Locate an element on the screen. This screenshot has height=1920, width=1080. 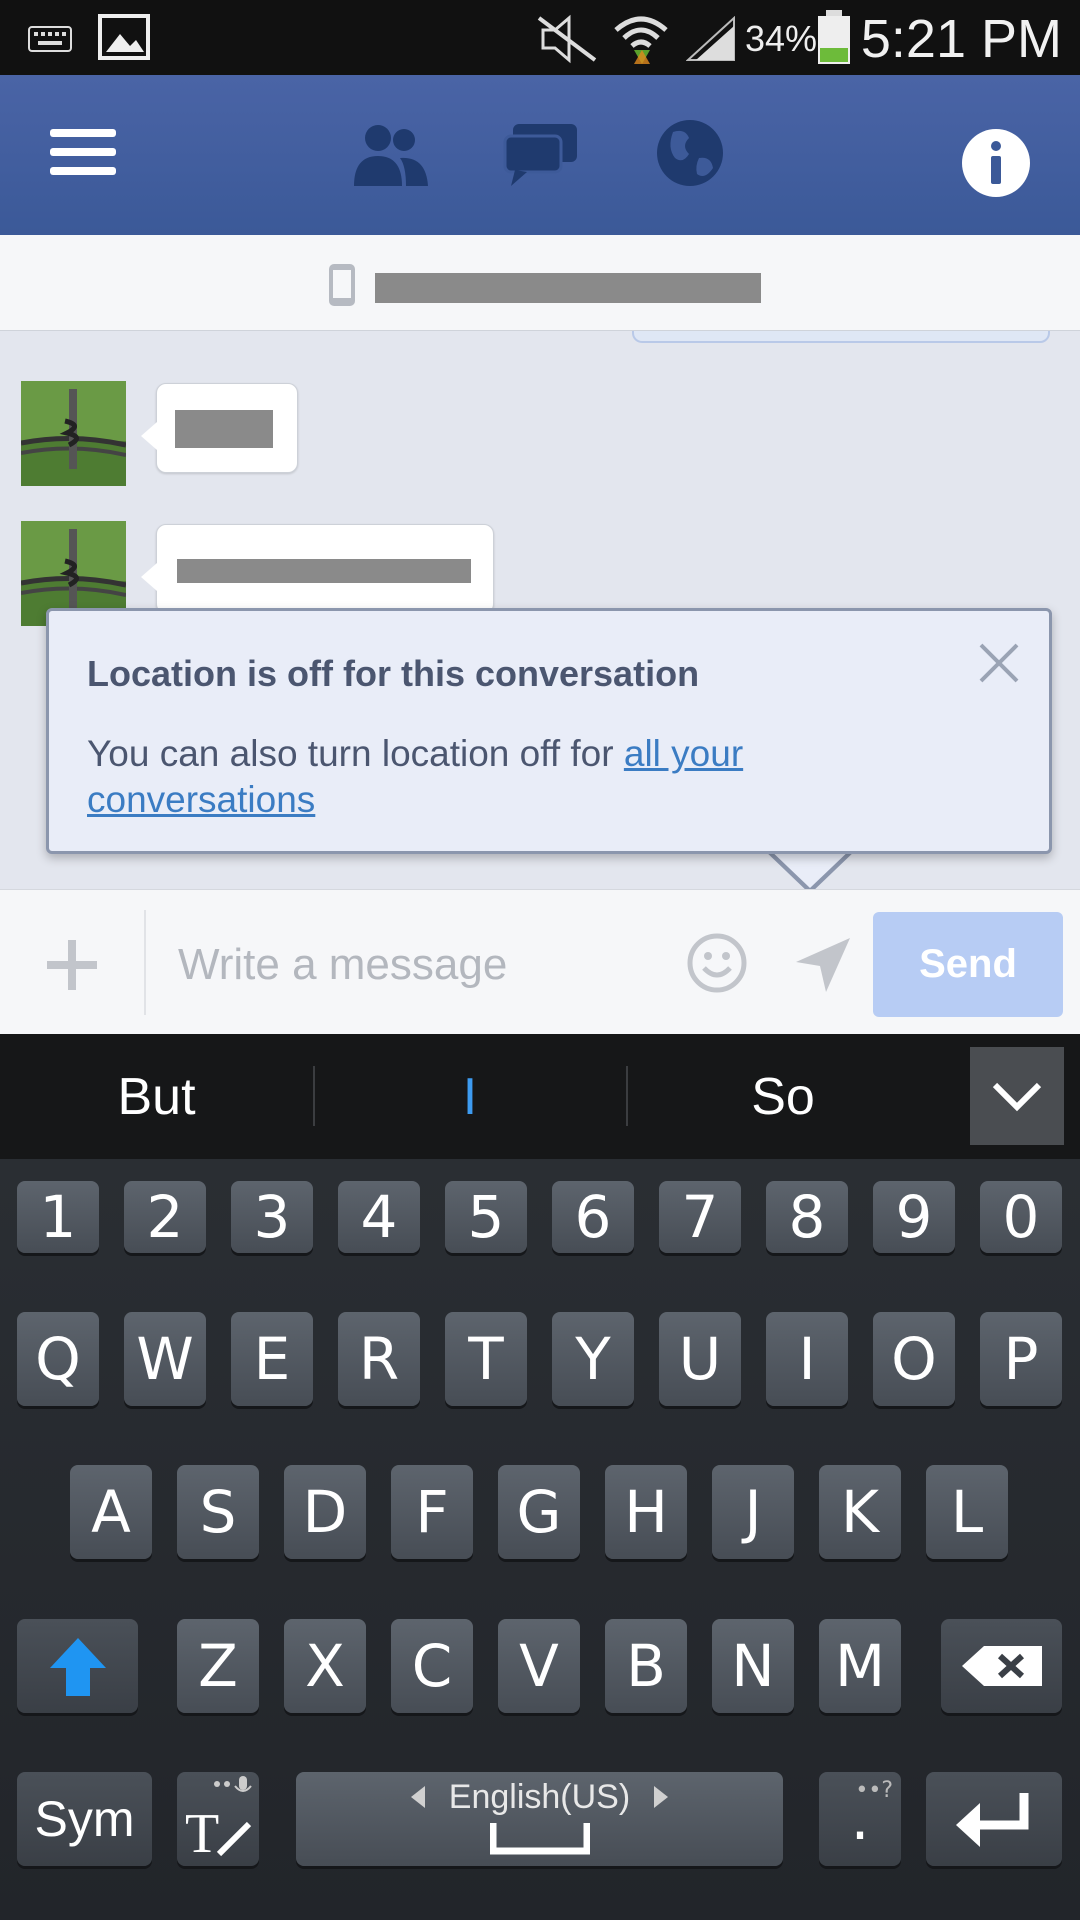
period-key: . ••? is located at coordinates (860, 1819).